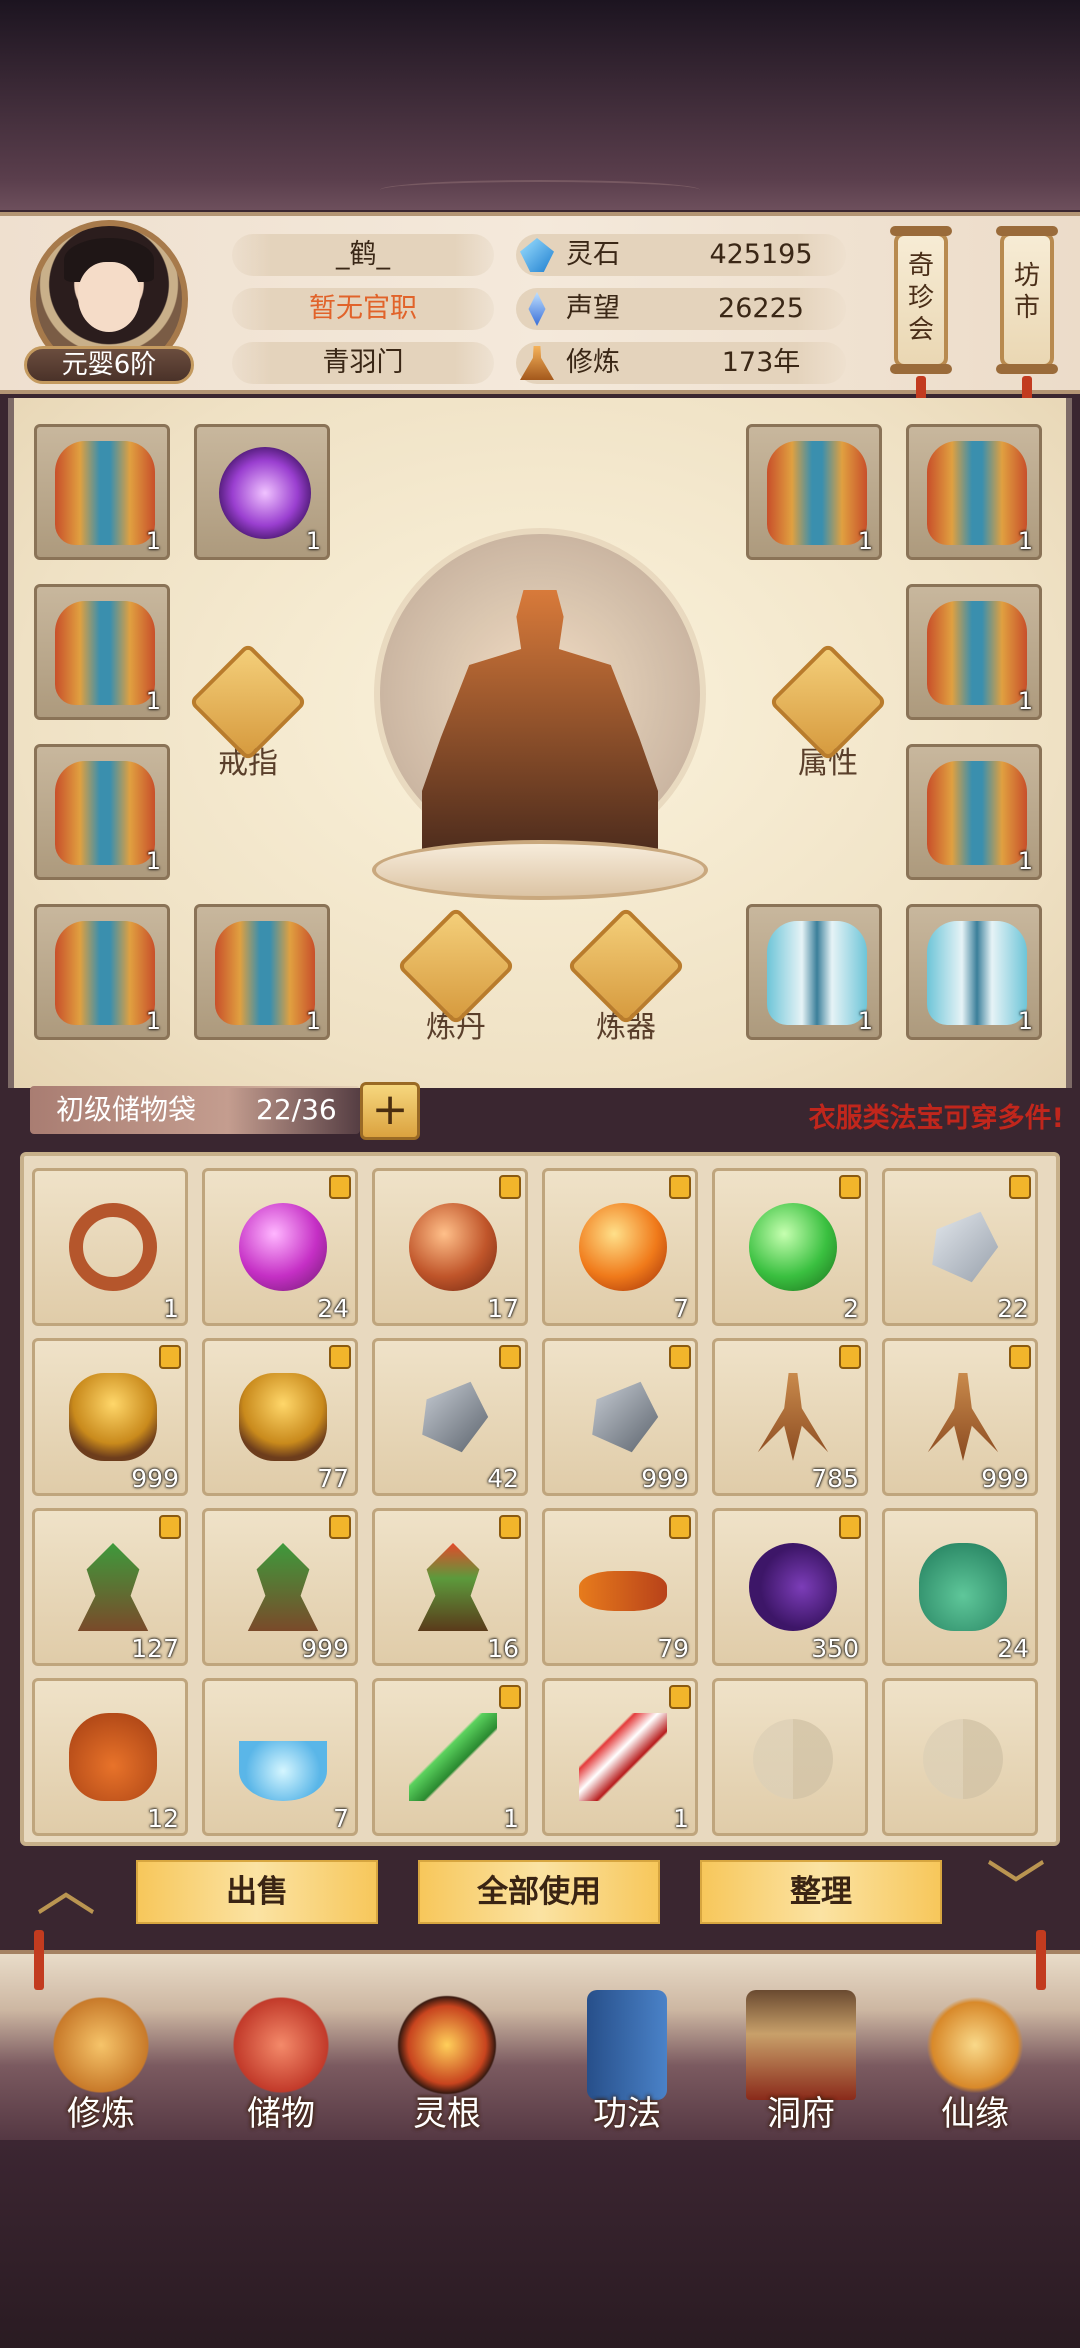 The height and width of the screenshot is (2348, 1080). I want to click on avatar-face, so click(109, 297).